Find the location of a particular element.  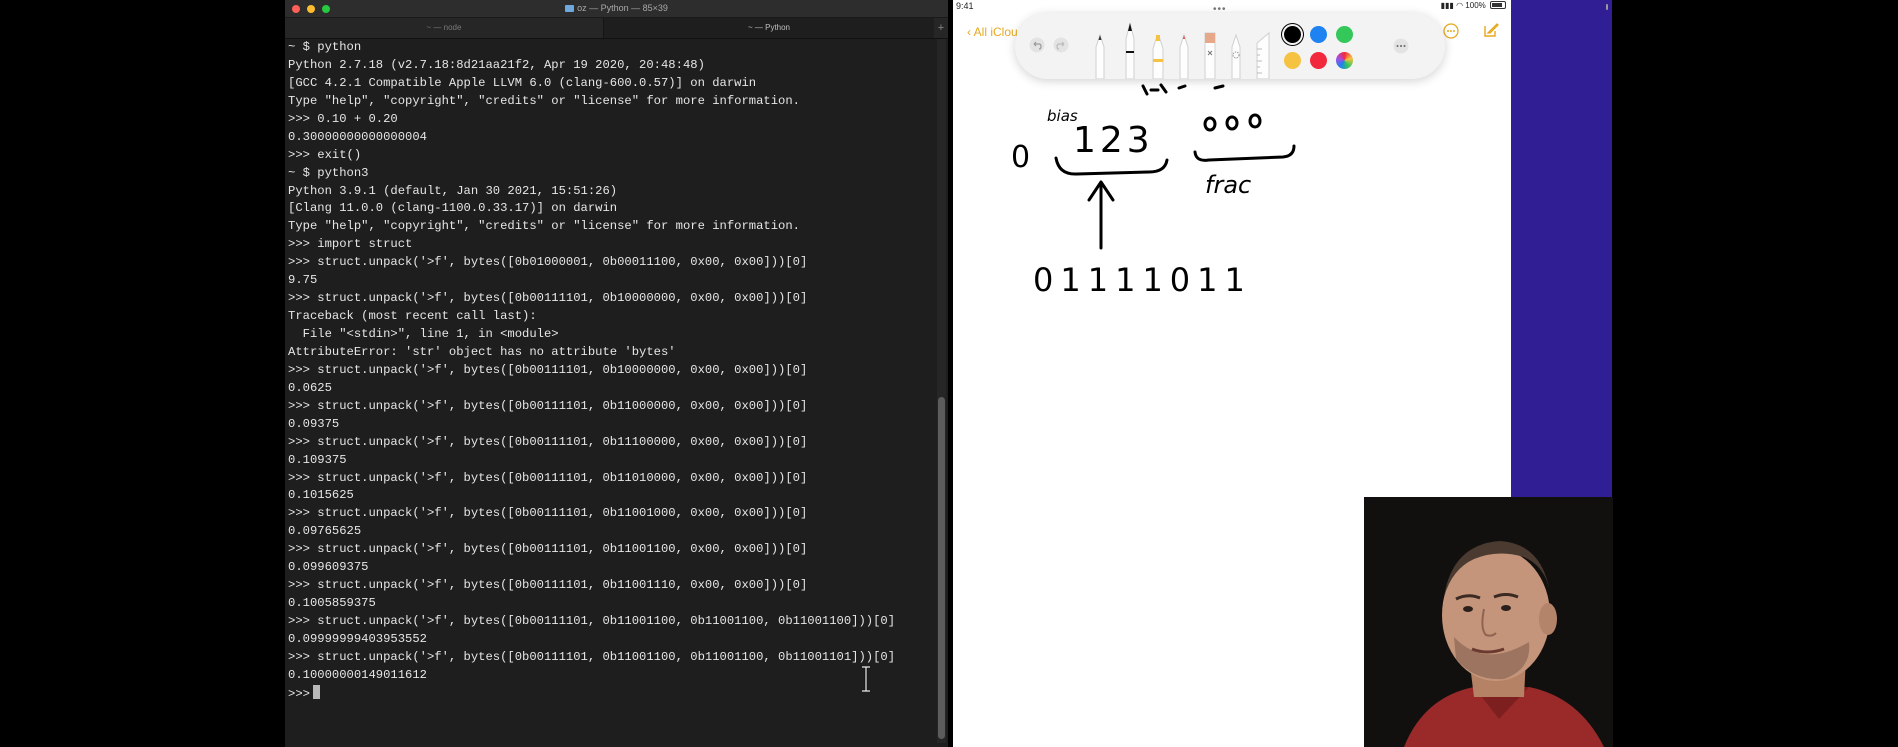

pen-tool-icon is located at coordinates (1100, 56).